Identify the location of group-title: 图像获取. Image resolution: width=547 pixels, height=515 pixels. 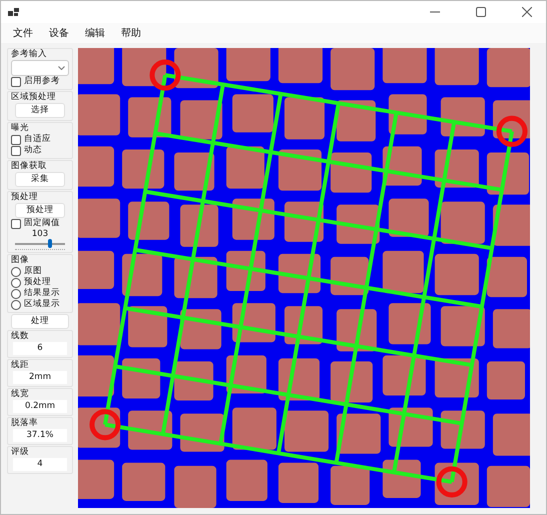
(29, 166).